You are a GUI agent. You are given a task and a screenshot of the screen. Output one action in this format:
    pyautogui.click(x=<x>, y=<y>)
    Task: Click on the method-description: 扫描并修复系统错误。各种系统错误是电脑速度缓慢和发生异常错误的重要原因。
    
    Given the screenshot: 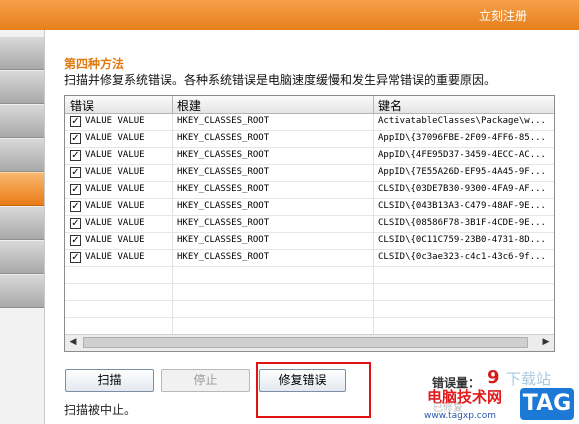 What is the action you would take?
    pyautogui.click(x=280, y=80)
    